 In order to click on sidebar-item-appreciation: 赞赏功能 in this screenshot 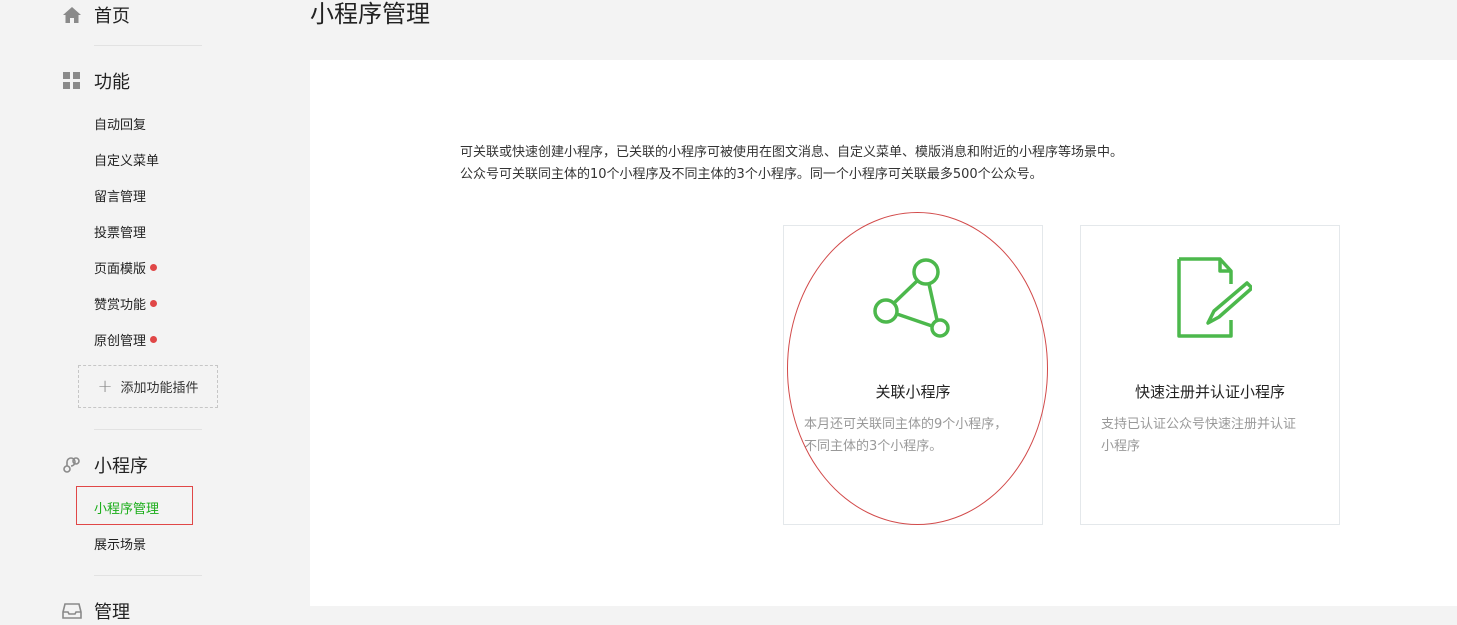, I will do `click(126, 303)`.